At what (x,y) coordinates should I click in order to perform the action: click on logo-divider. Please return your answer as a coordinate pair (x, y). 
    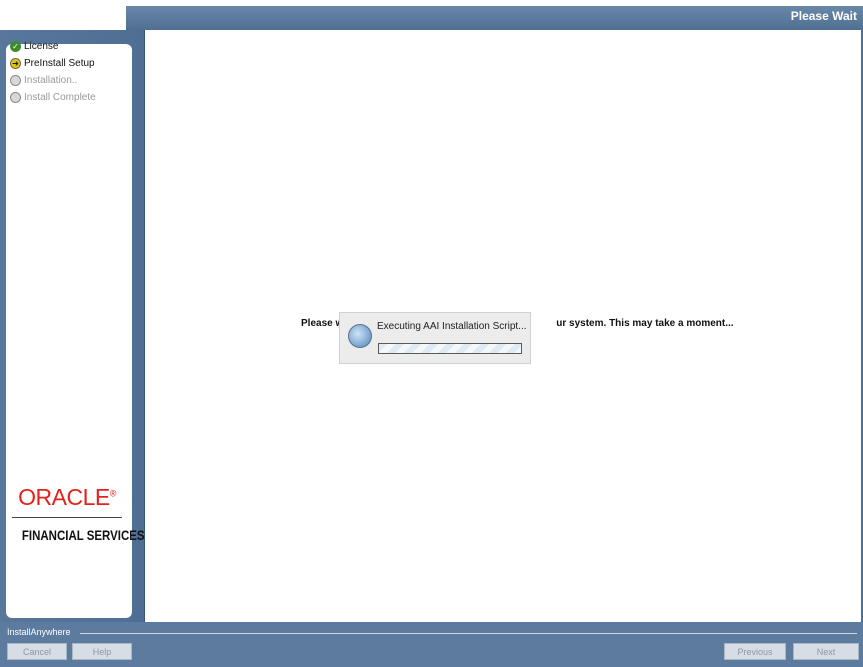
    Looking at the image, I should click on (67, 517).